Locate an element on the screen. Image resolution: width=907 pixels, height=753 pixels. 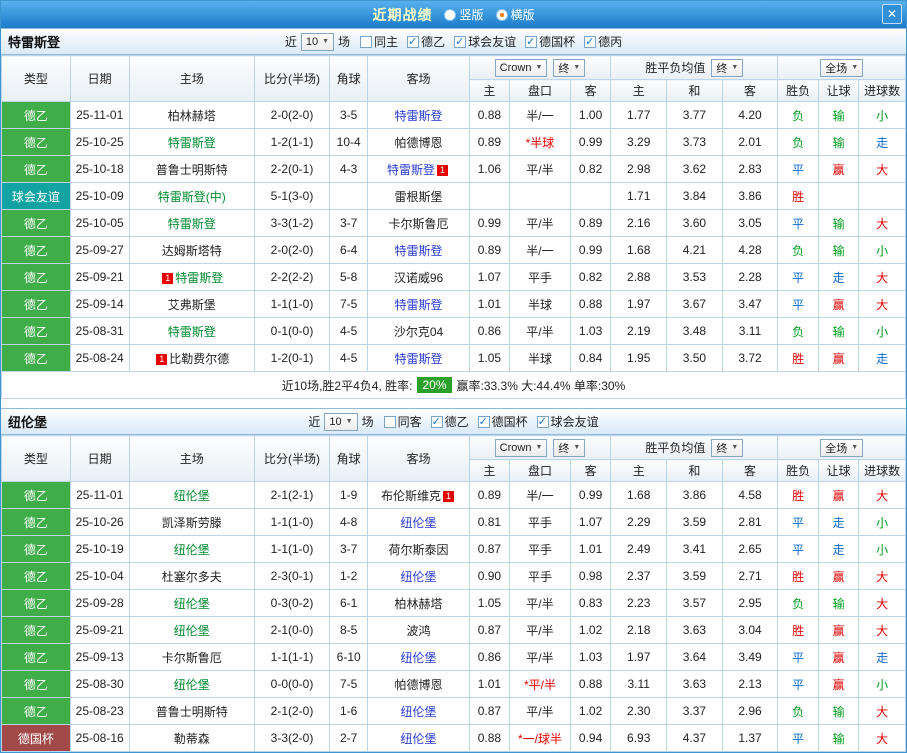
col-date: 日期 is located at coordinates (99, 78).